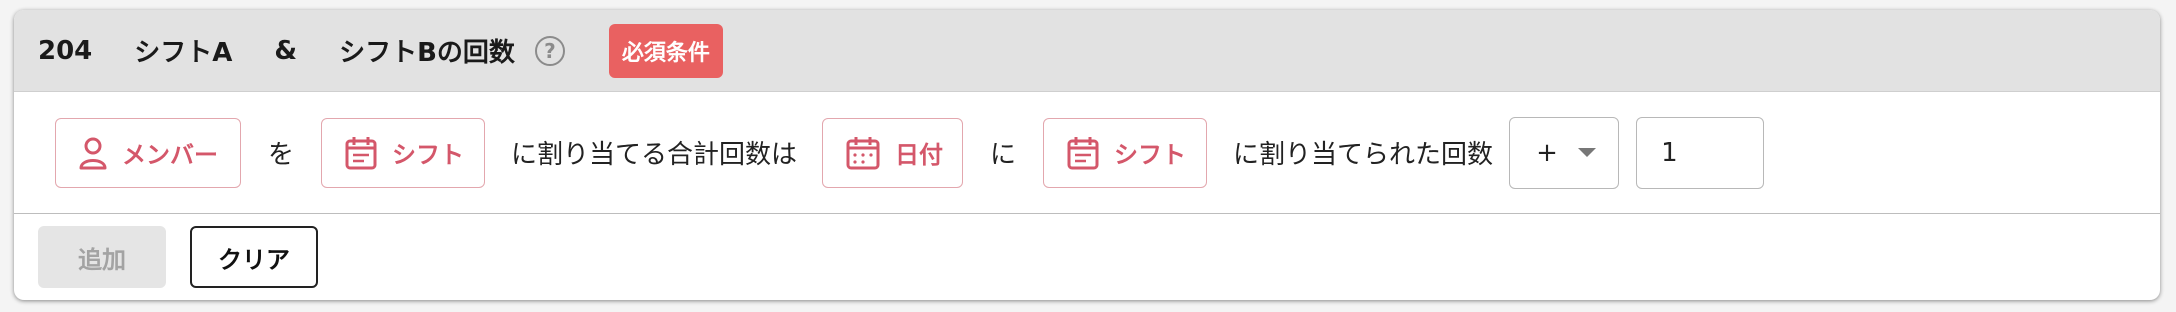 The height and width of the screenshot is (312, 2176). Describe the element at coordinates (281, 155) in the screenshot. I see `text-wo: を` at that location.